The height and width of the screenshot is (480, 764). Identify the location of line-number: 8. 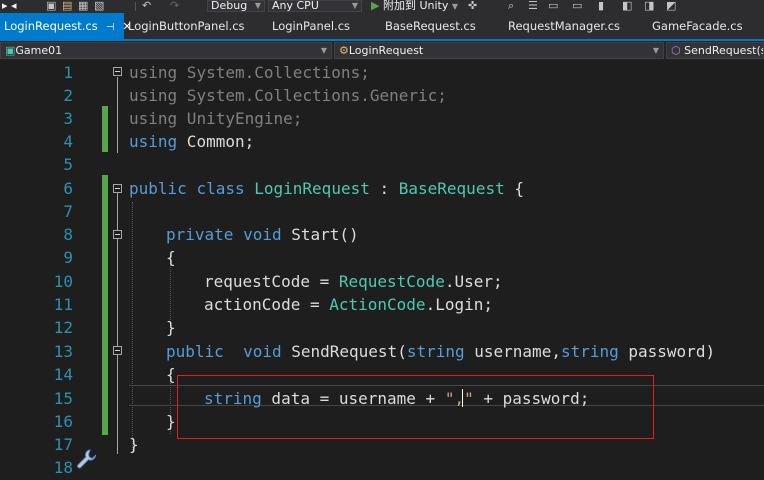
(68, 234).